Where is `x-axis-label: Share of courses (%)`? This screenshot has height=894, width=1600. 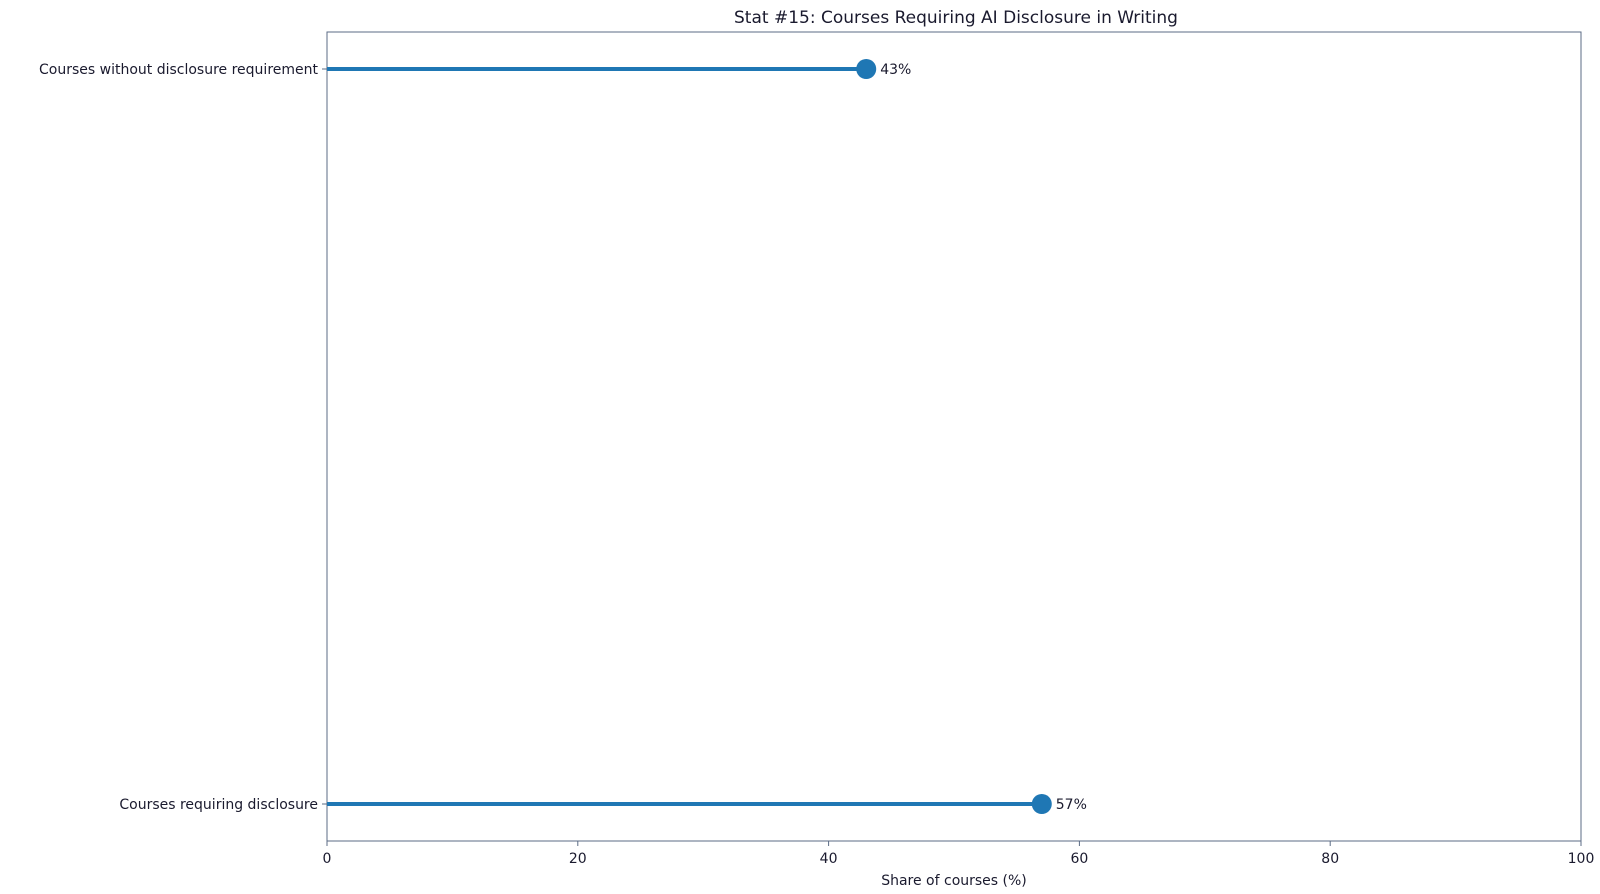
x-axis-label: Share of courses (%) is located at coordinates (954, 881).